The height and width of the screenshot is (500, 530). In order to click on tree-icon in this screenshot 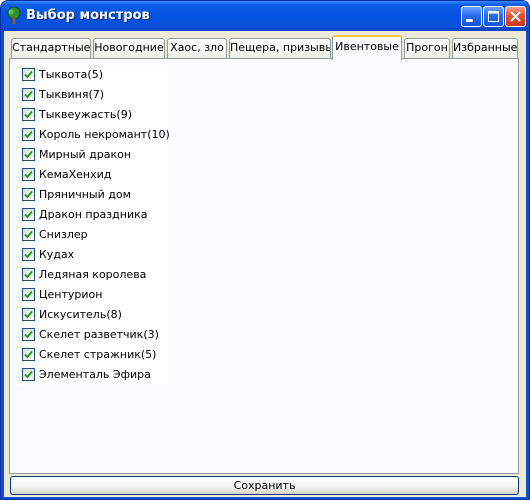, I will do `click(14, 15)`.